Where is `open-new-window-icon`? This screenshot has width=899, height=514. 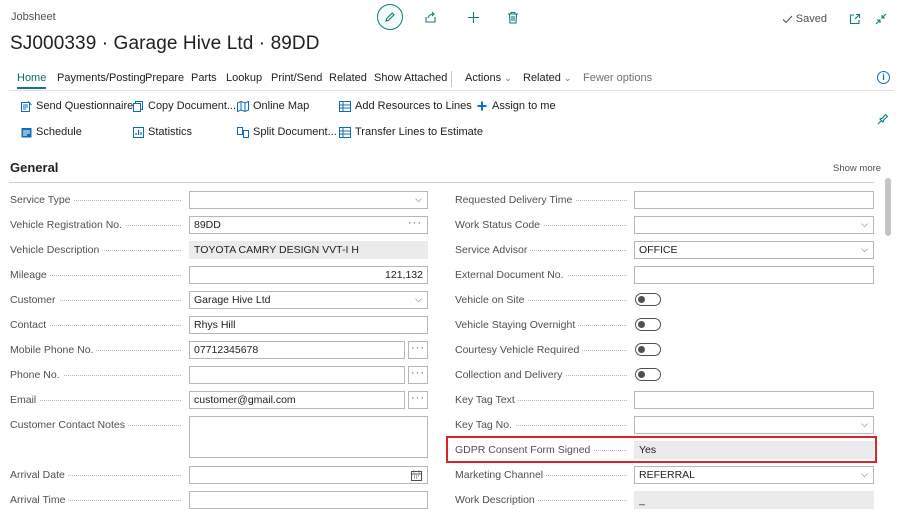
open-new-window-icon is located at coordinates (855, 19).